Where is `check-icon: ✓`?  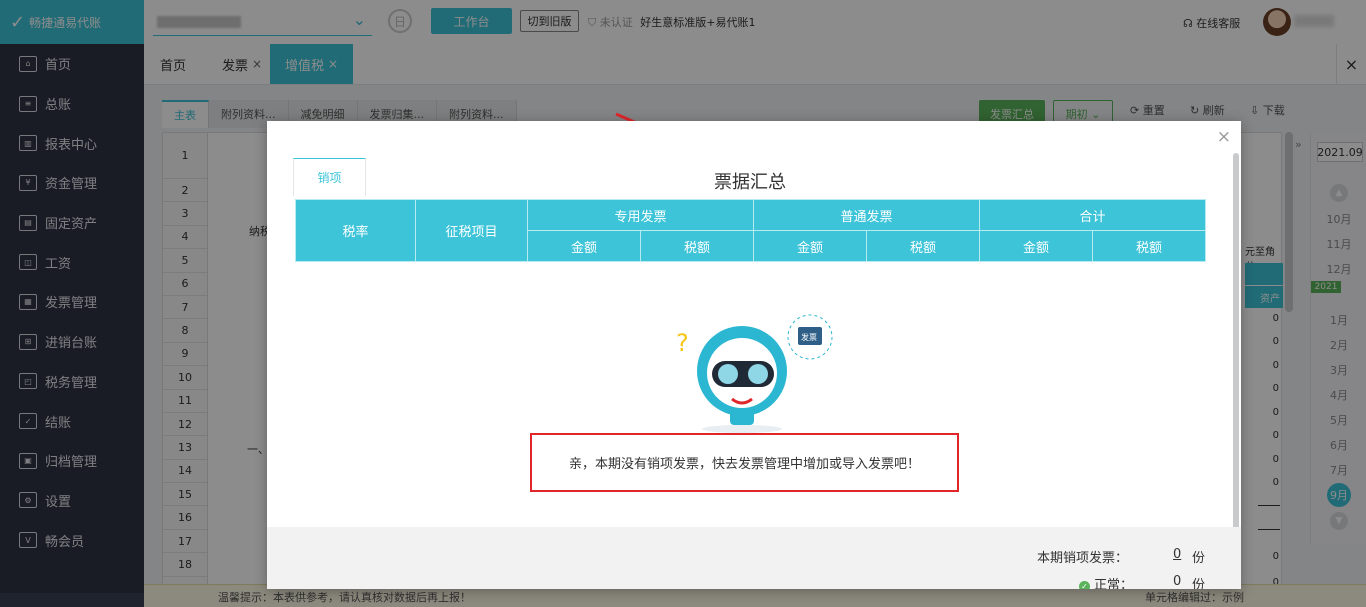 check-icon: ✓ is located at coordinates (1084, 585).